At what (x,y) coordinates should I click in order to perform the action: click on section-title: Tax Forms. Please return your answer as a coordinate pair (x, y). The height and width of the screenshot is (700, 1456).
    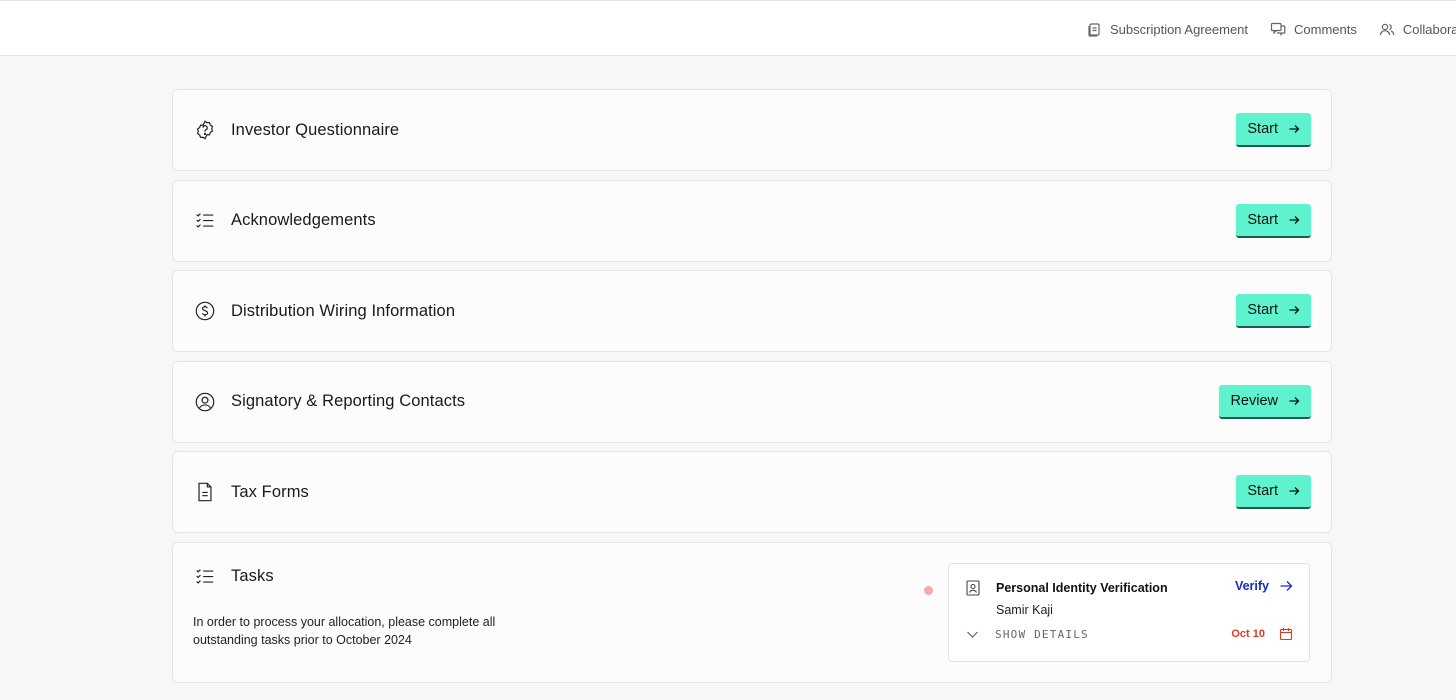
    Looking at the image, I should click on (270, 491).